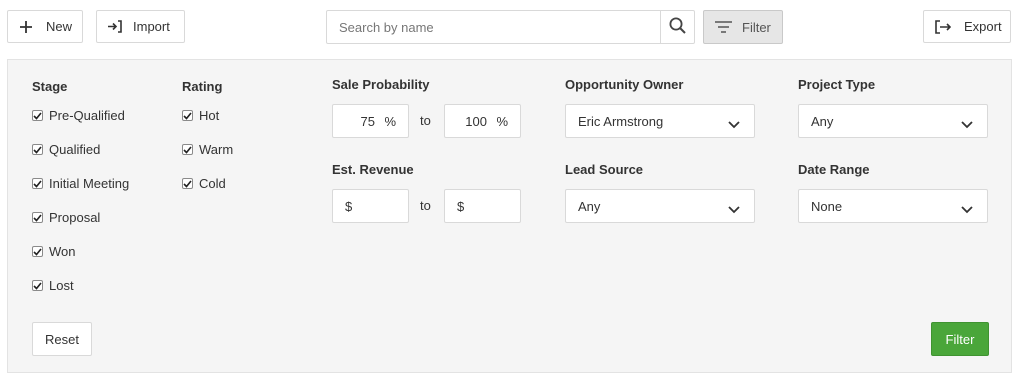 This screenshot has height=382, width=1021. I want to click on export-button-label: Export, so click(983, 26).